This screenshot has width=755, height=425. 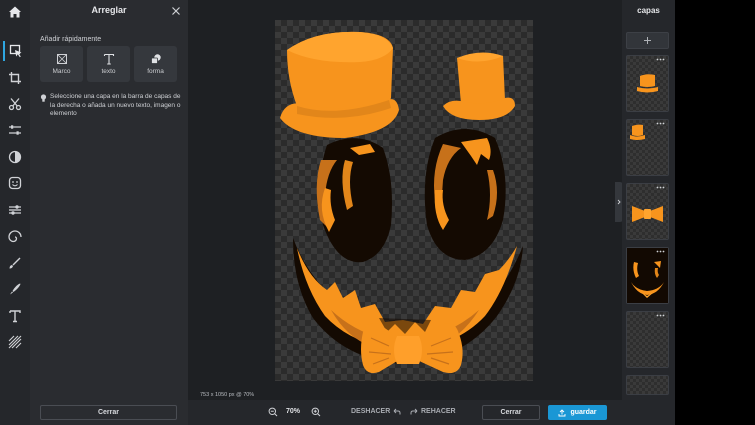 What do you see at coordinates (108, 71) in the screenshot?
I see `add-text-label: texto` at bounding box center [108, 71].